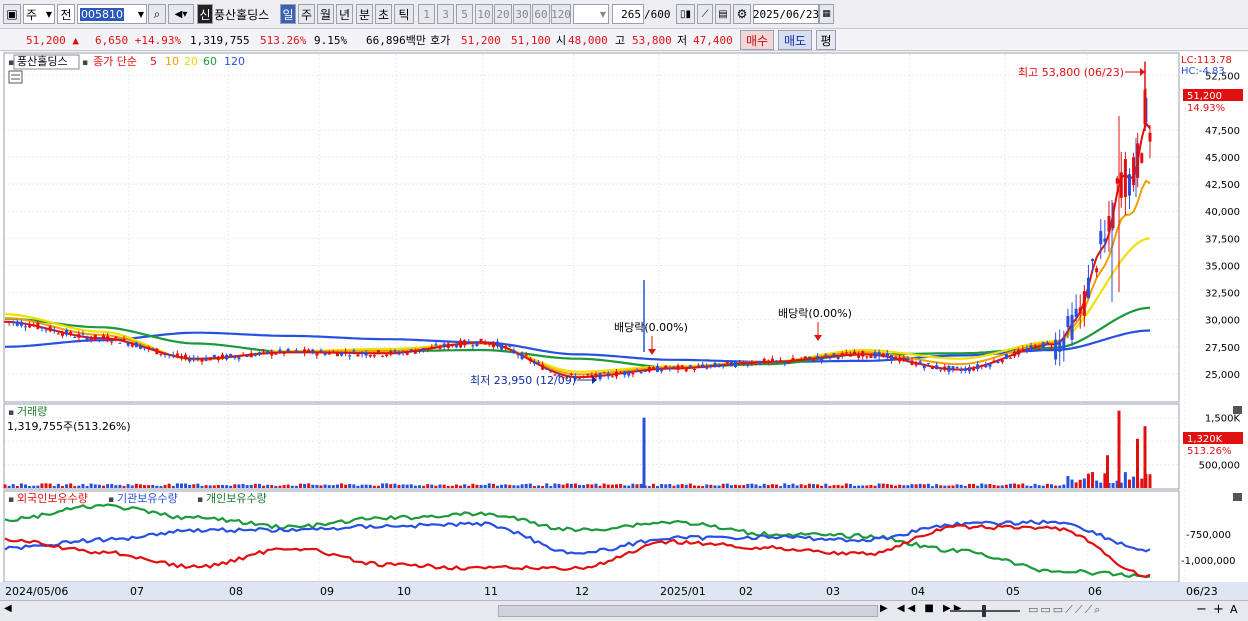 This screenshot has width=1248, height=621. I want to click on interval-5: 5, so click(464, 14).